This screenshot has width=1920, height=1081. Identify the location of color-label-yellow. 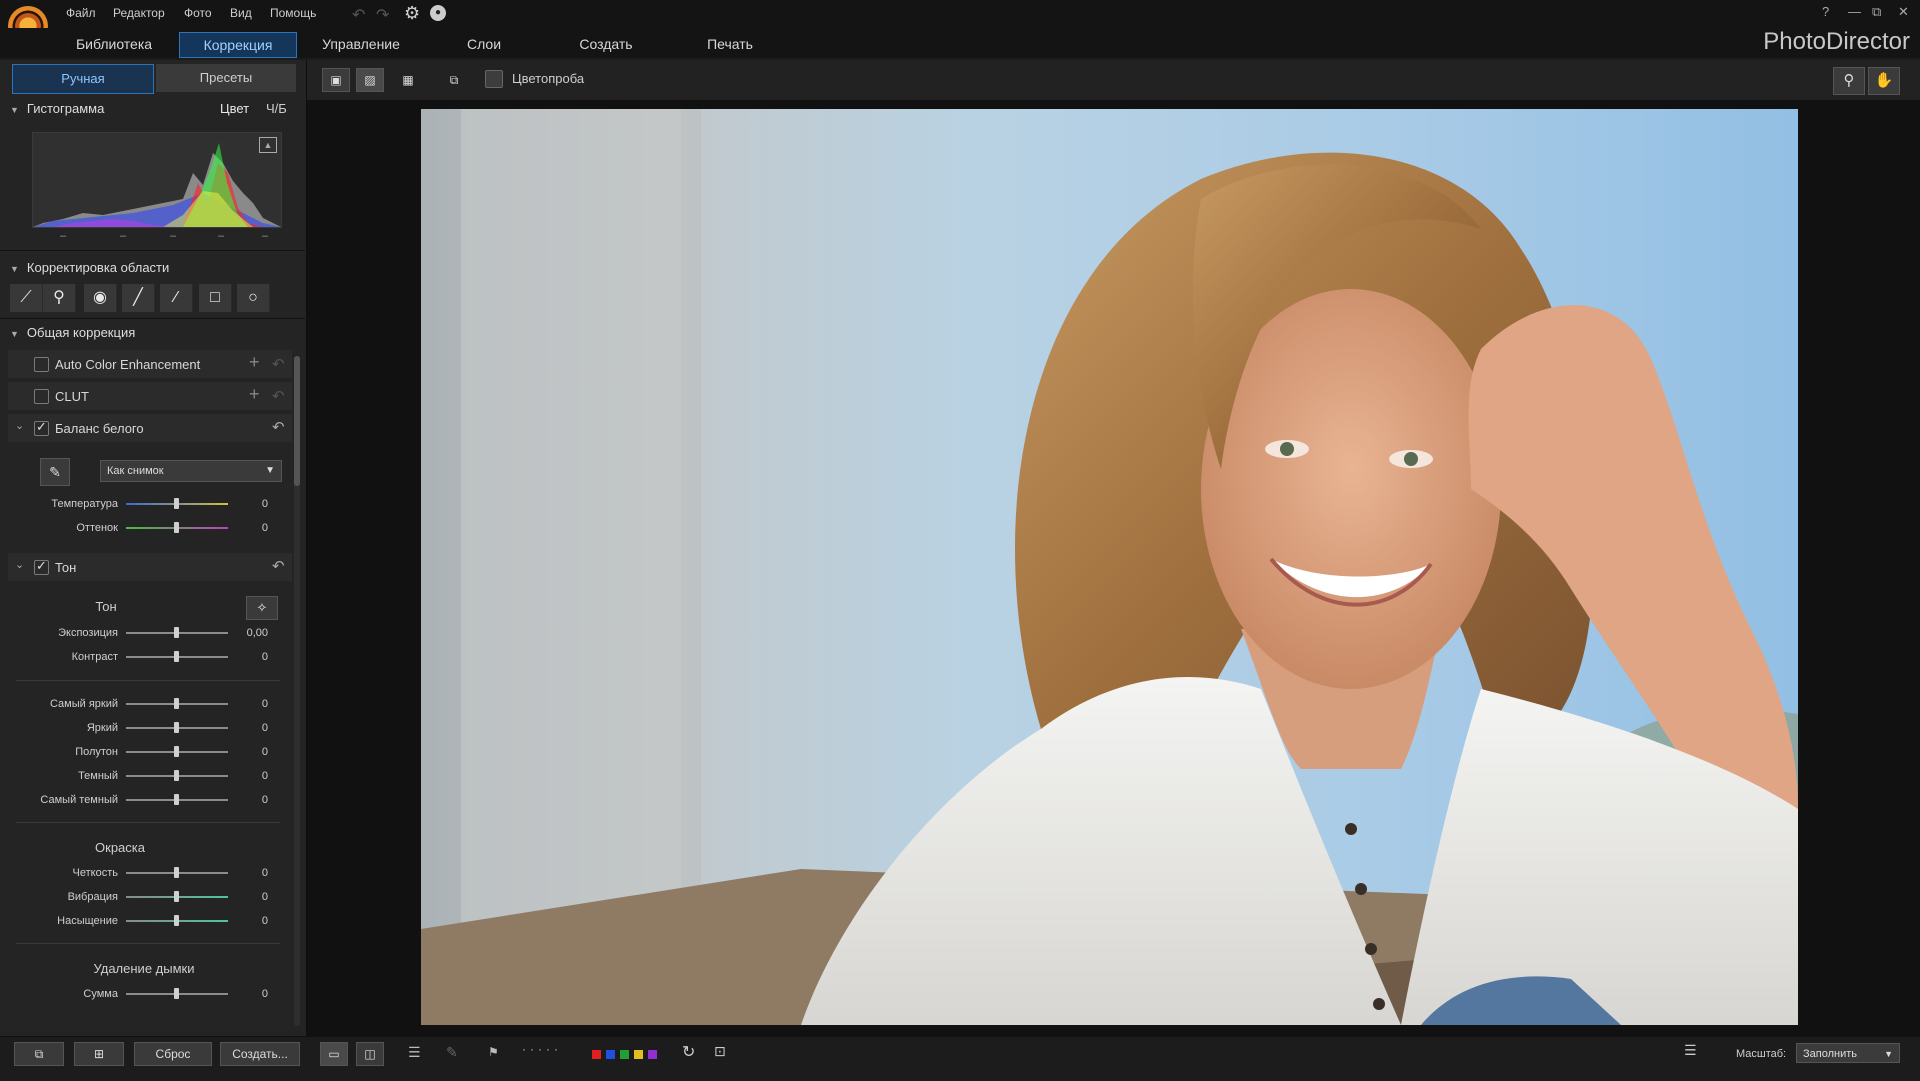
(638, 1054).